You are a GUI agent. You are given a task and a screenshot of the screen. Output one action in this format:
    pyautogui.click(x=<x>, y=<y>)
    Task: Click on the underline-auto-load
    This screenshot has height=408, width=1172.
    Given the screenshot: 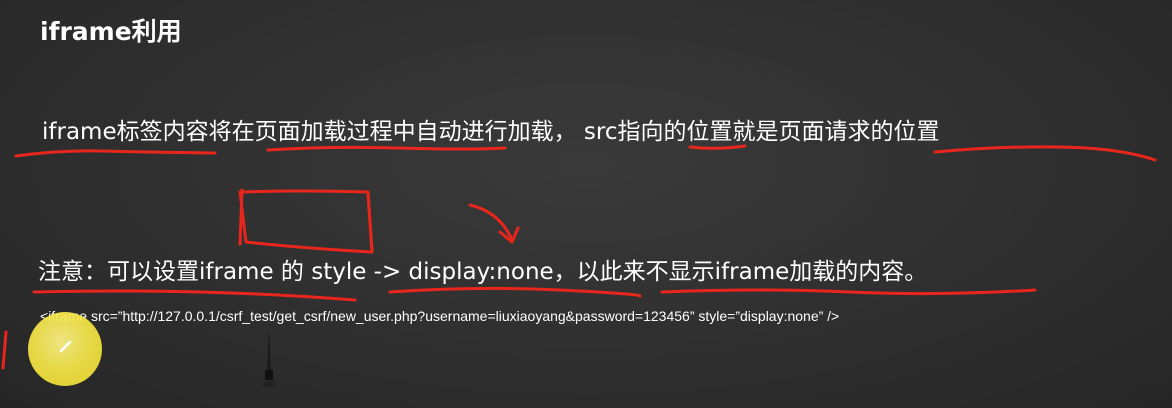 What is the action you would take?
    pyautogui.click(x=386, y=148)
    